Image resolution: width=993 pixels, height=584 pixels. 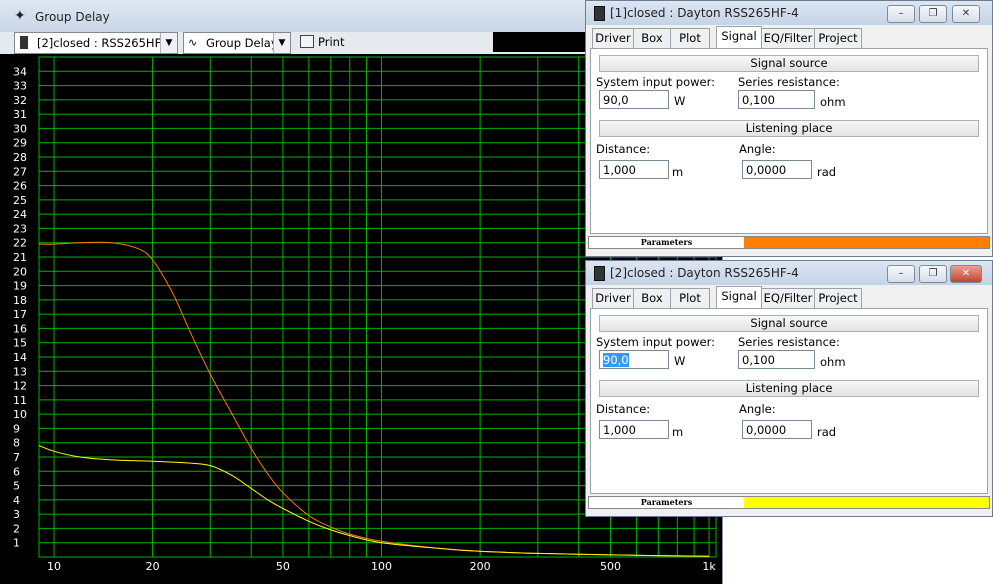 I want to click on x-tick-label: 500, so click(x=610, y=566).